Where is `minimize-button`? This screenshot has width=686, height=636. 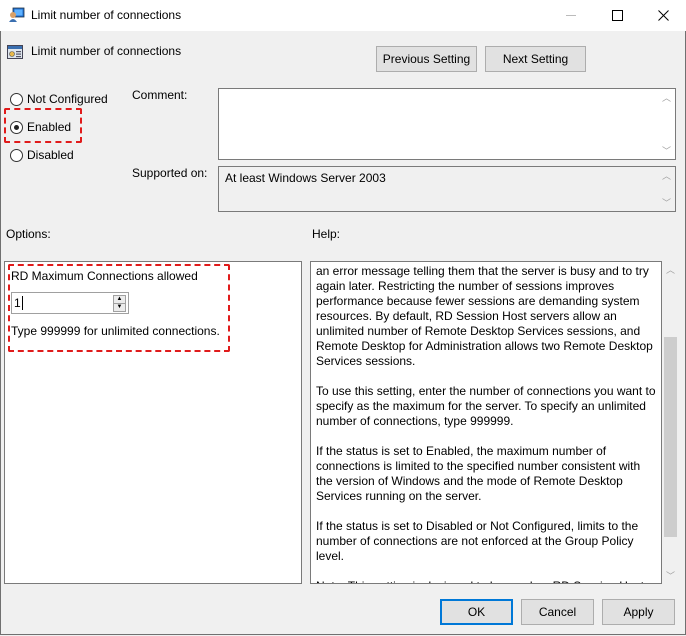 minimize-button is located at coordinates (571, 15).